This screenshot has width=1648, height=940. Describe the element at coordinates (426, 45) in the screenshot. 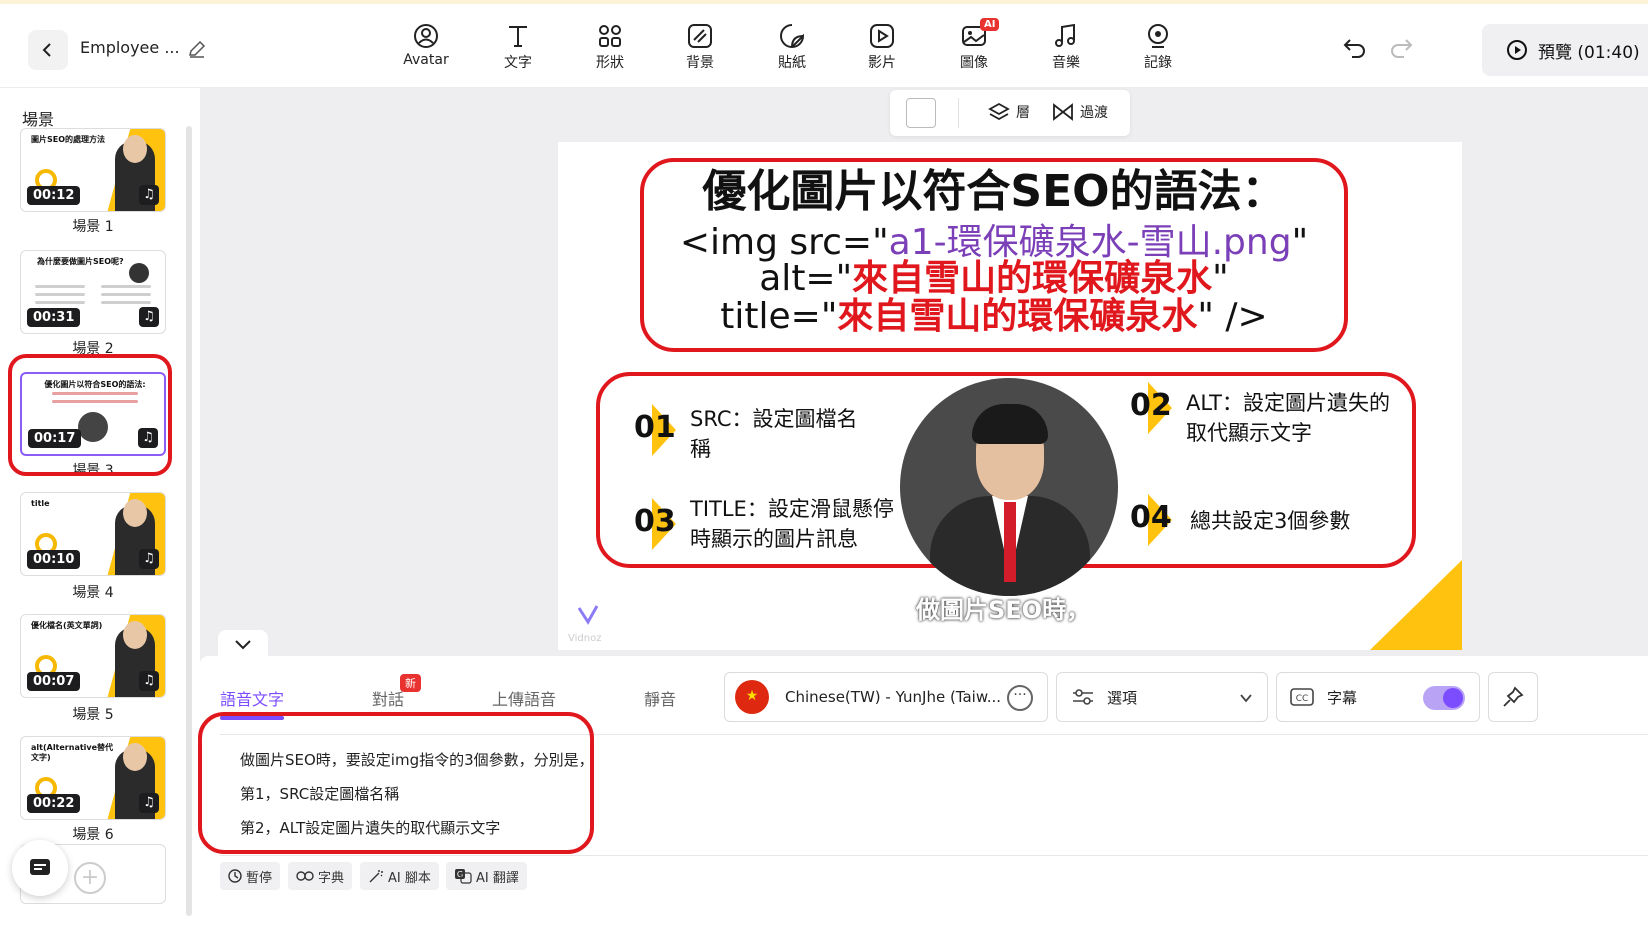

I see `tool-avatar: Avatar` at that location.